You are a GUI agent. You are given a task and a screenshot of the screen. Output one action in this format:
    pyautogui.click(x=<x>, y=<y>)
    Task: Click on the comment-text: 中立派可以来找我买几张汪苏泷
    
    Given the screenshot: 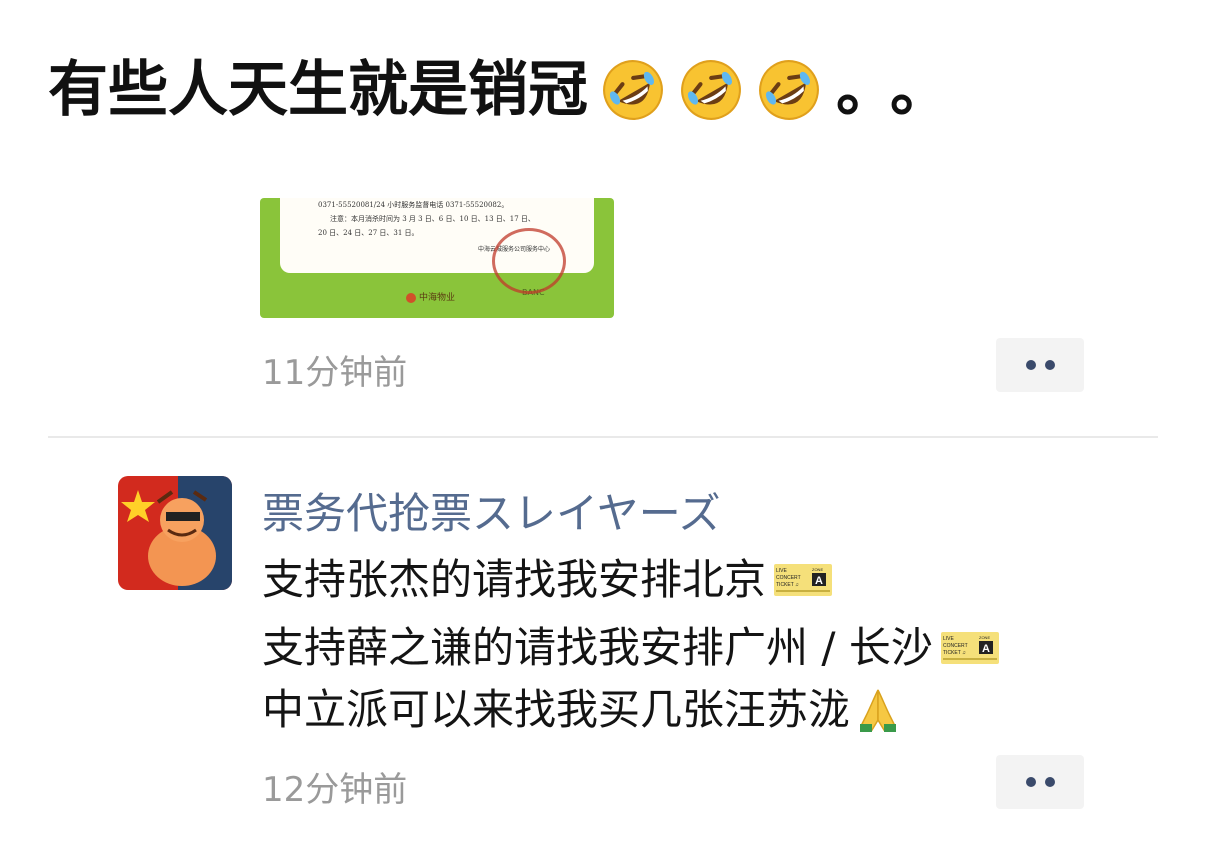 What is the action you would take?
    pyautogui.click(x=556, y=709)
    